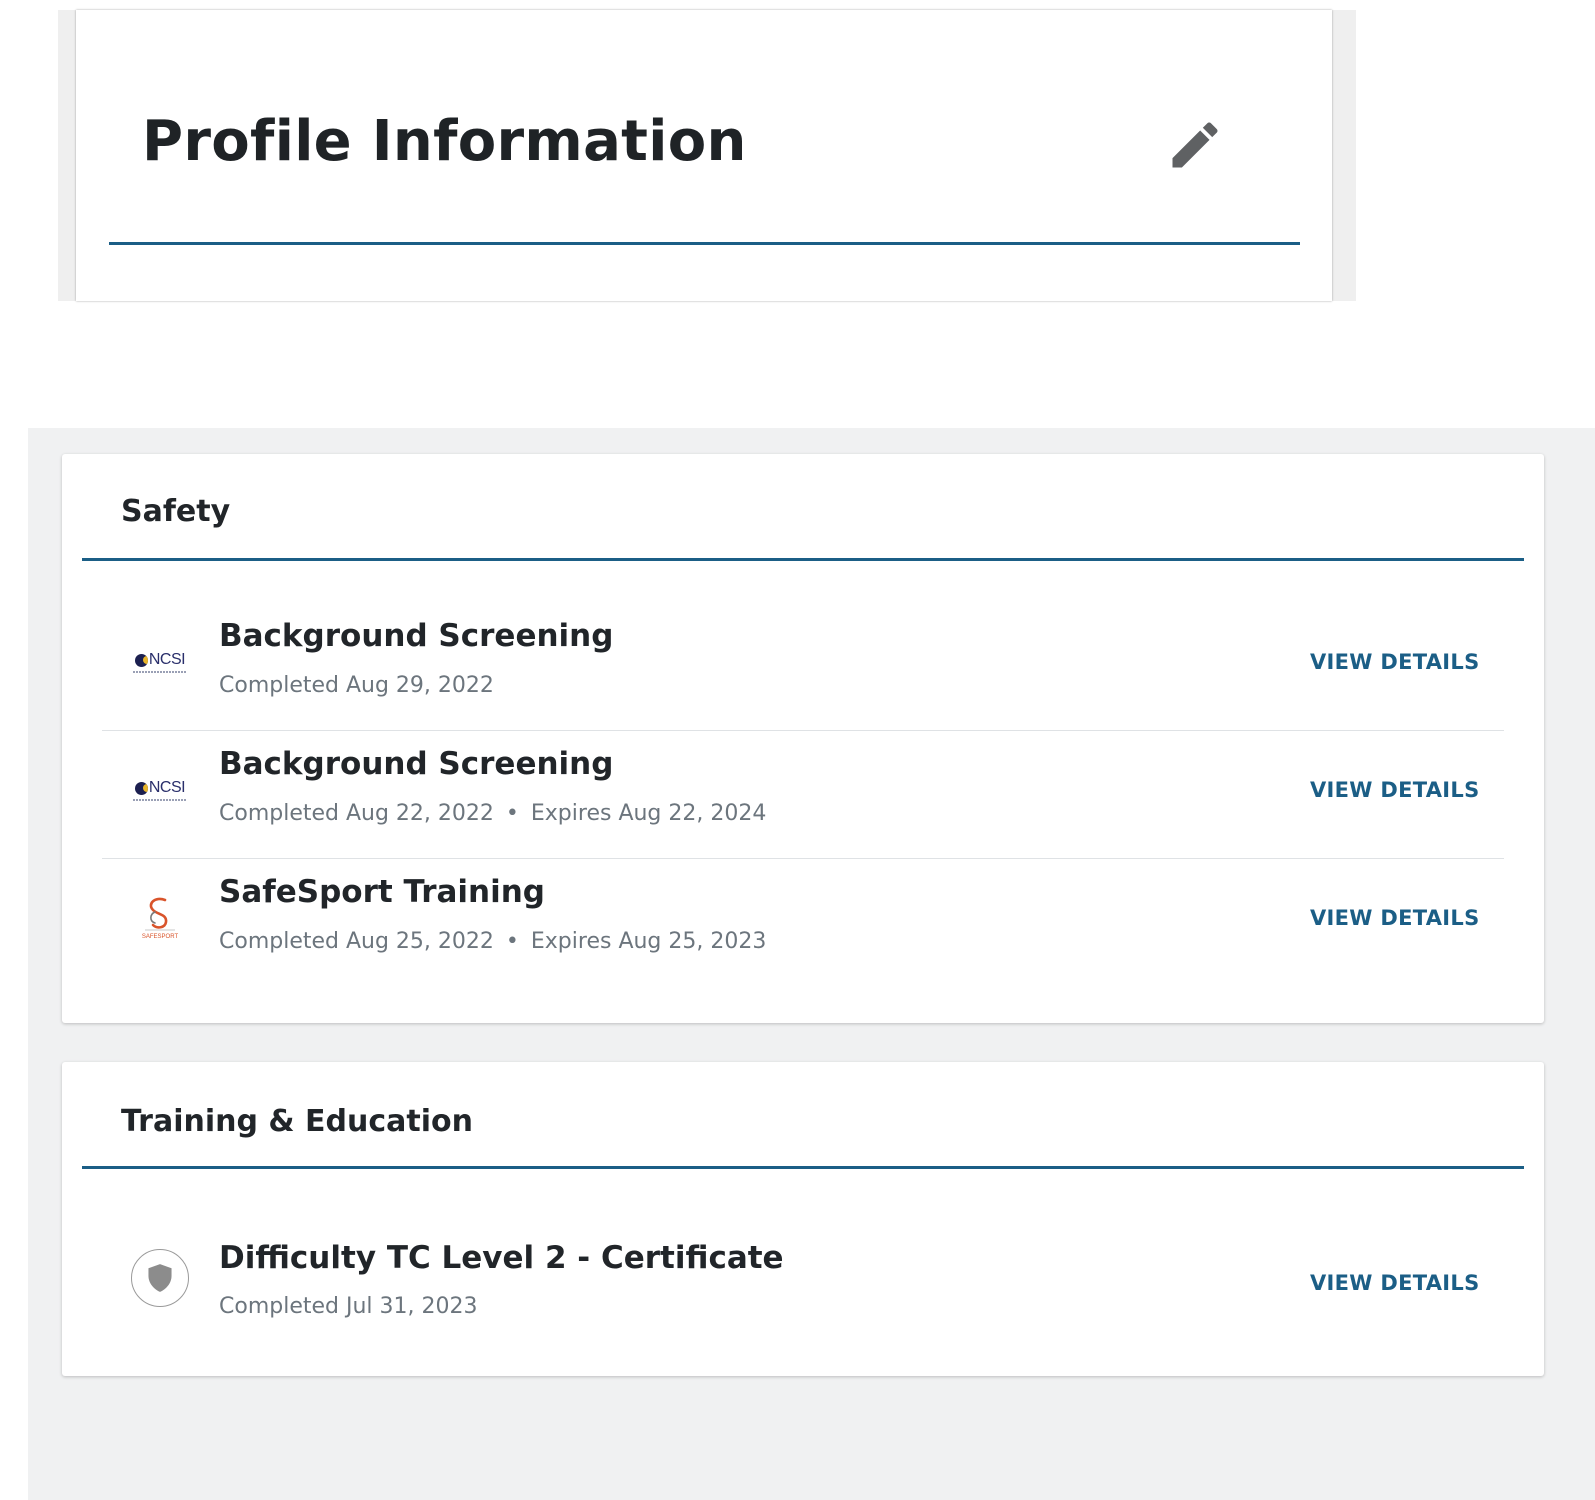 The height and width of the screenshot is (1500, 1595). I want to click on pencil-icon, so click(1195, 145).